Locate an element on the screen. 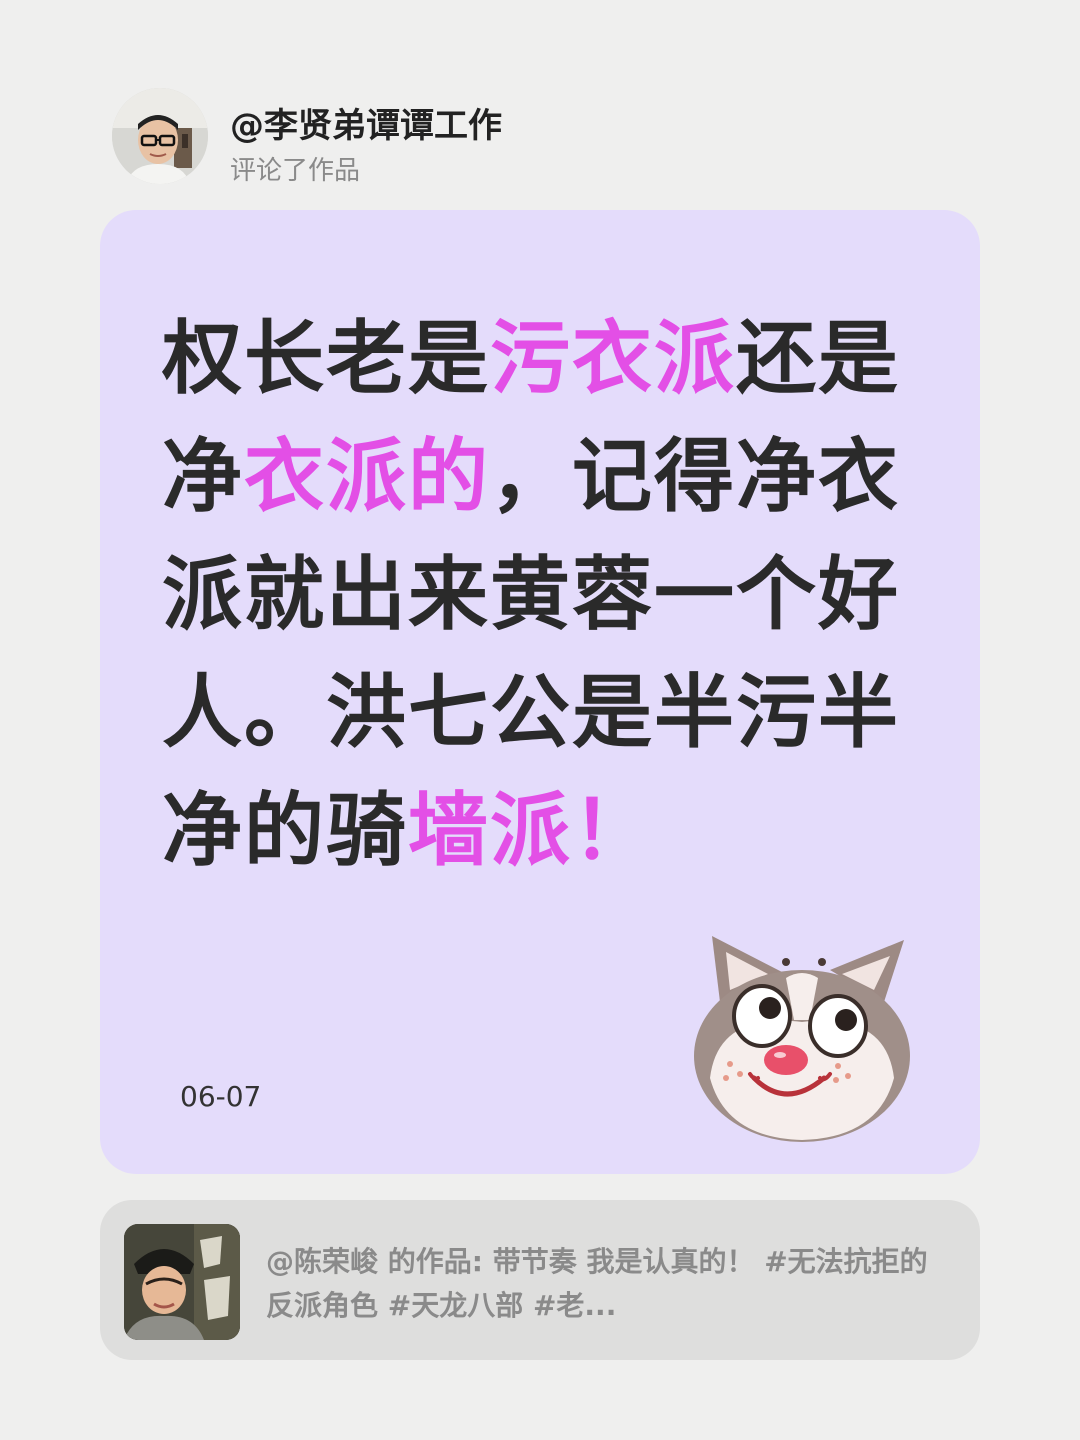 The width and height of the screenshot is (1080, 1440). comment-text-segment: 权长老是 is located at coordinates (326, 358).